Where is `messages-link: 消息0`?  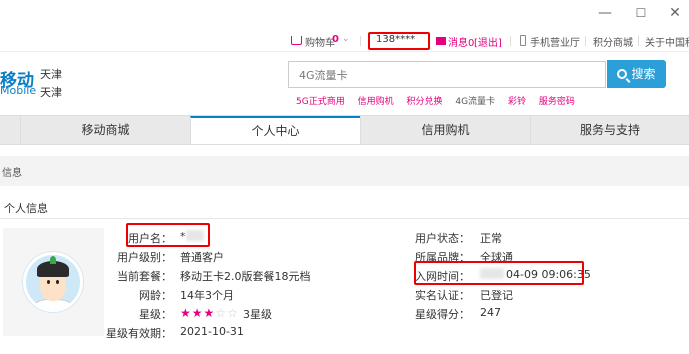
messages-link: 消息0 is located at coordinates (461, 41).